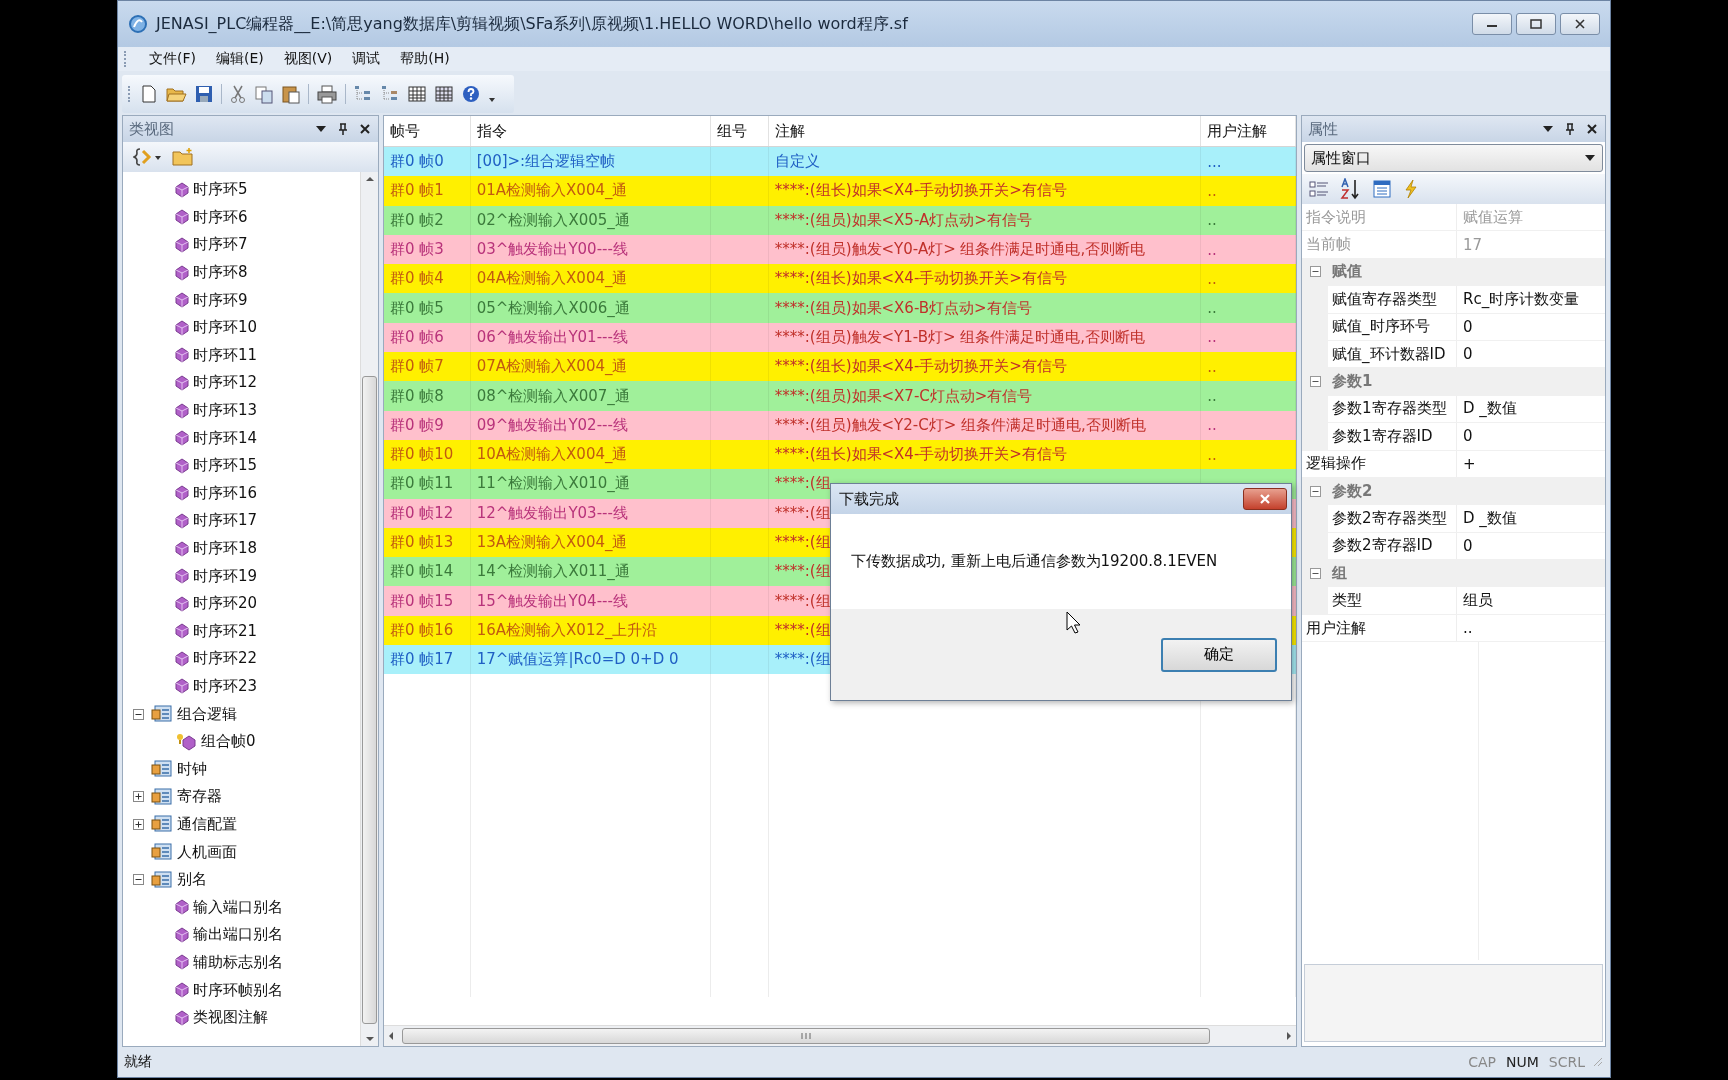 Image resolution: width=1728 pixels, height=1080 pixels. Describe the element at coordinates (1323, 129) in the screenshot. I see `panel-title: 属性` at that location.